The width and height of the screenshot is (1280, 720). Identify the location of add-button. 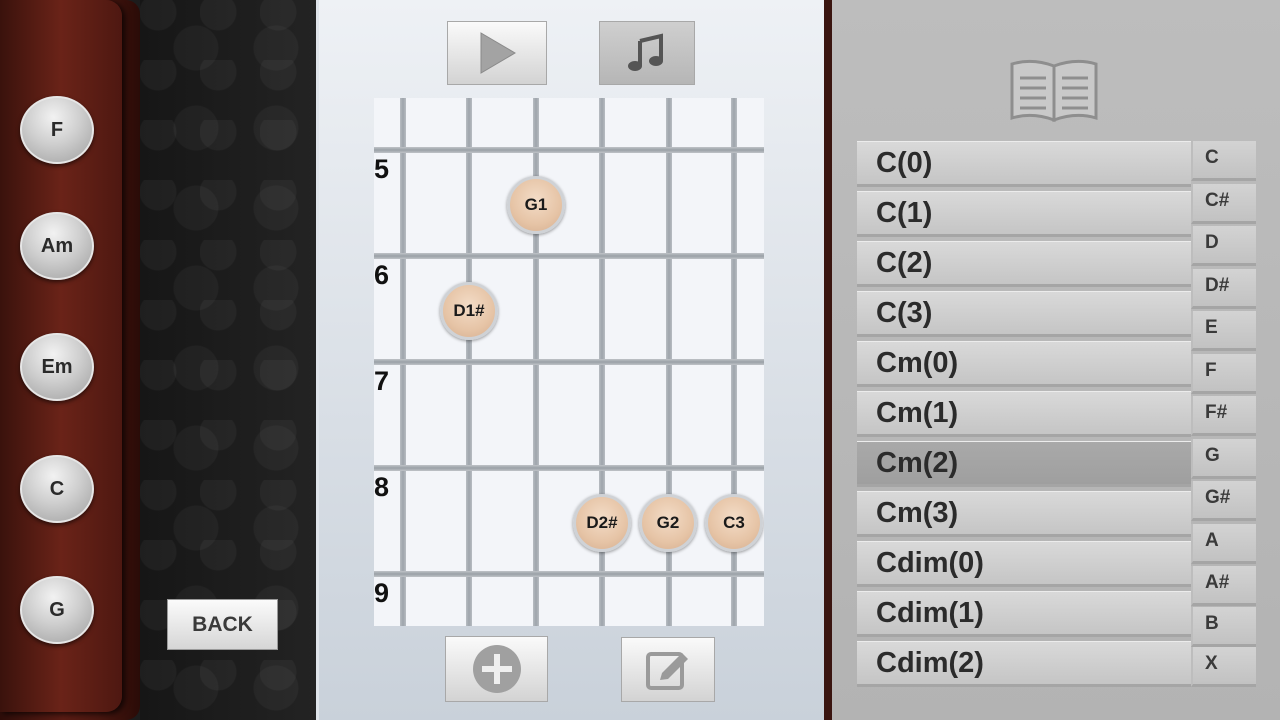
(496, 669).